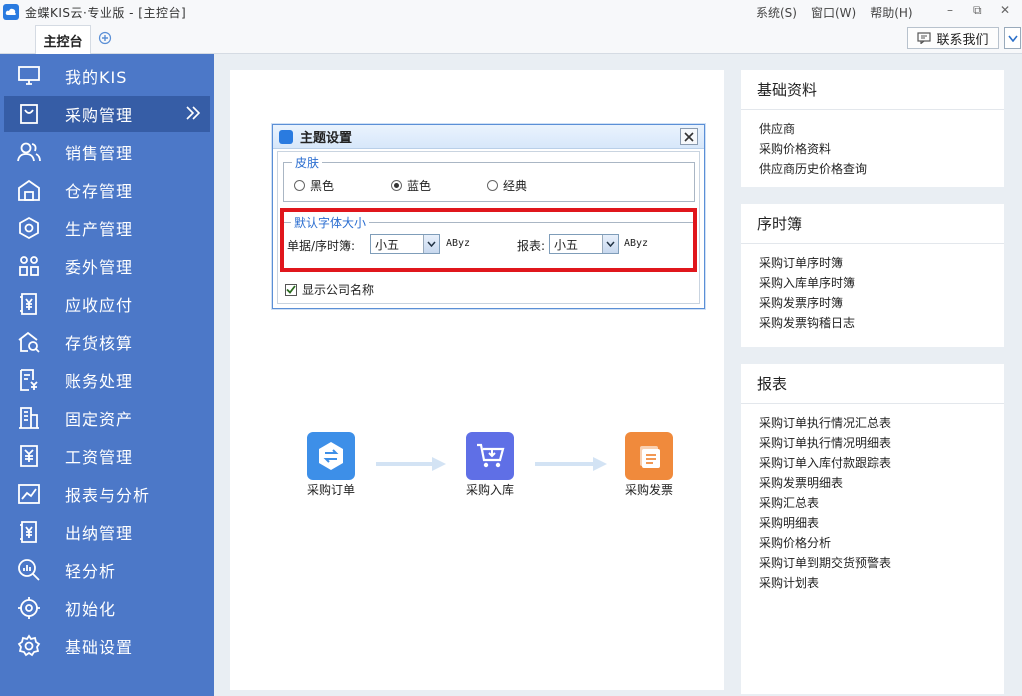 The width and height of the screenshot is (1022, 696). Describe the element at coordinates (977, 10) in the screenshot. I see `restore-icon: ⧉` at that location.